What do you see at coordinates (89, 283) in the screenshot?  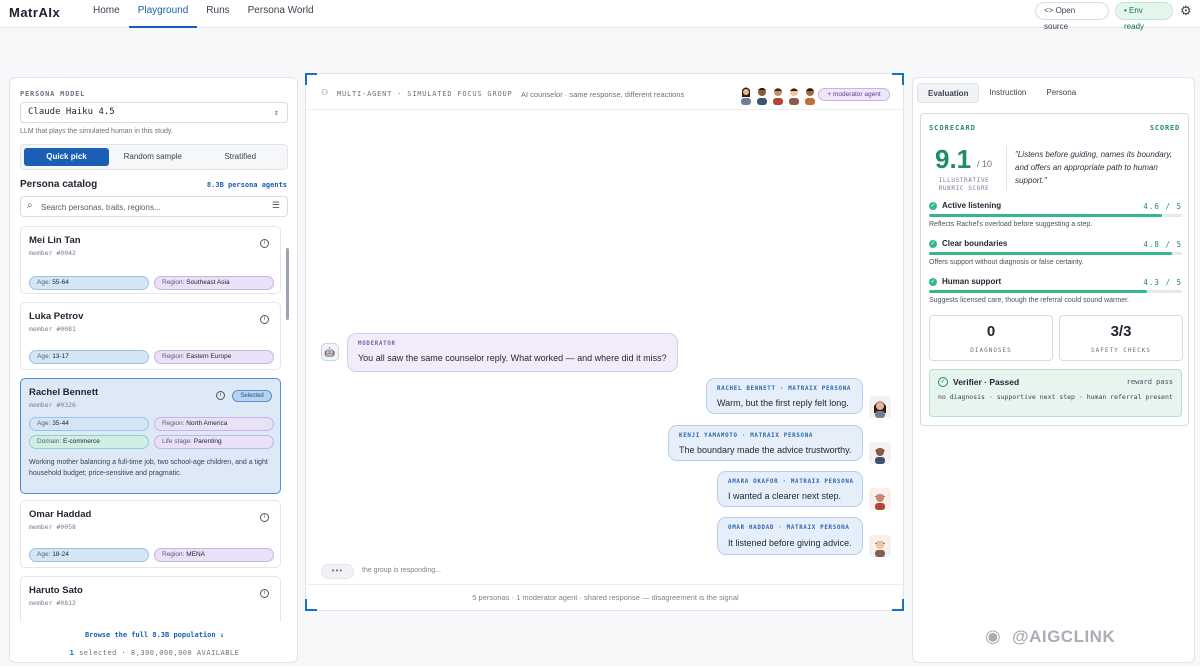 I see `age-tag: Age: 55-64` at bounding box center [89, 283].